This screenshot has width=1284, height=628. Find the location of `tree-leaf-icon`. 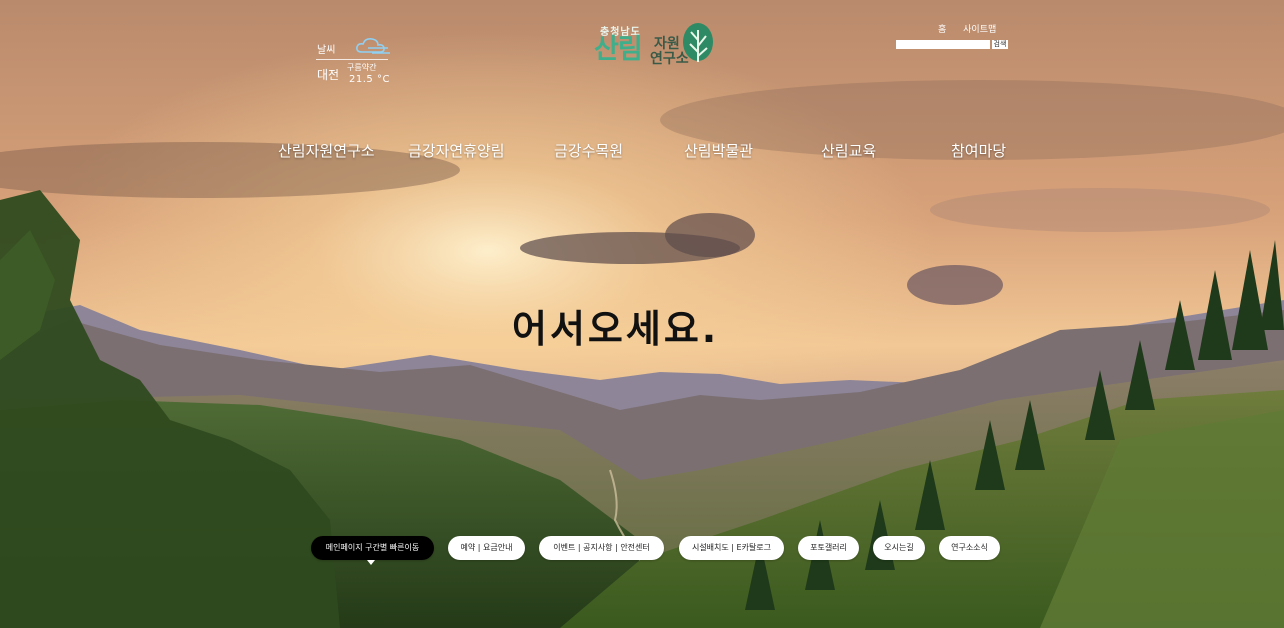

tree-leaf-icon is located at coordinates (698, 46).